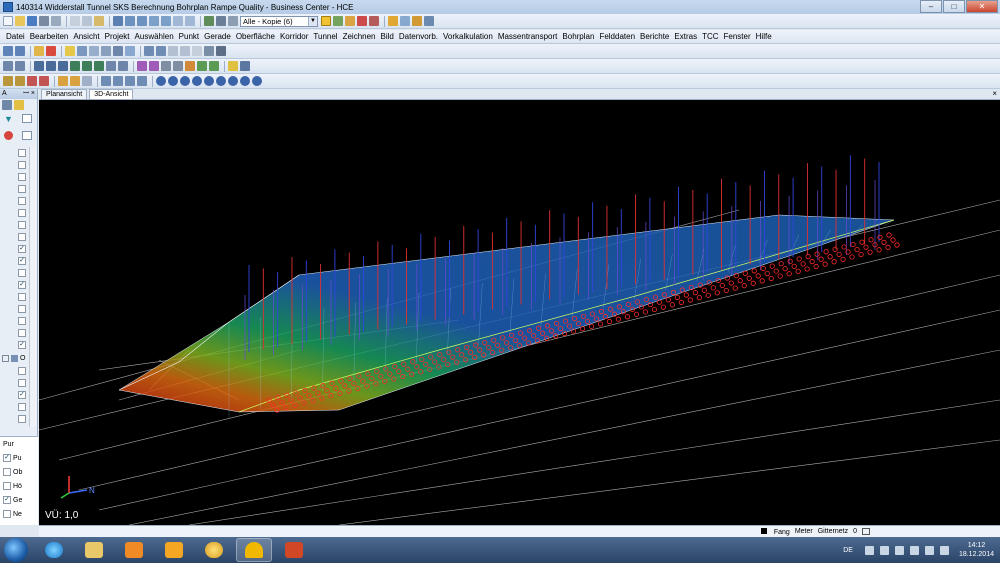 The image size is (1000, 563). I want to click on break-icon, so click(197, 51).